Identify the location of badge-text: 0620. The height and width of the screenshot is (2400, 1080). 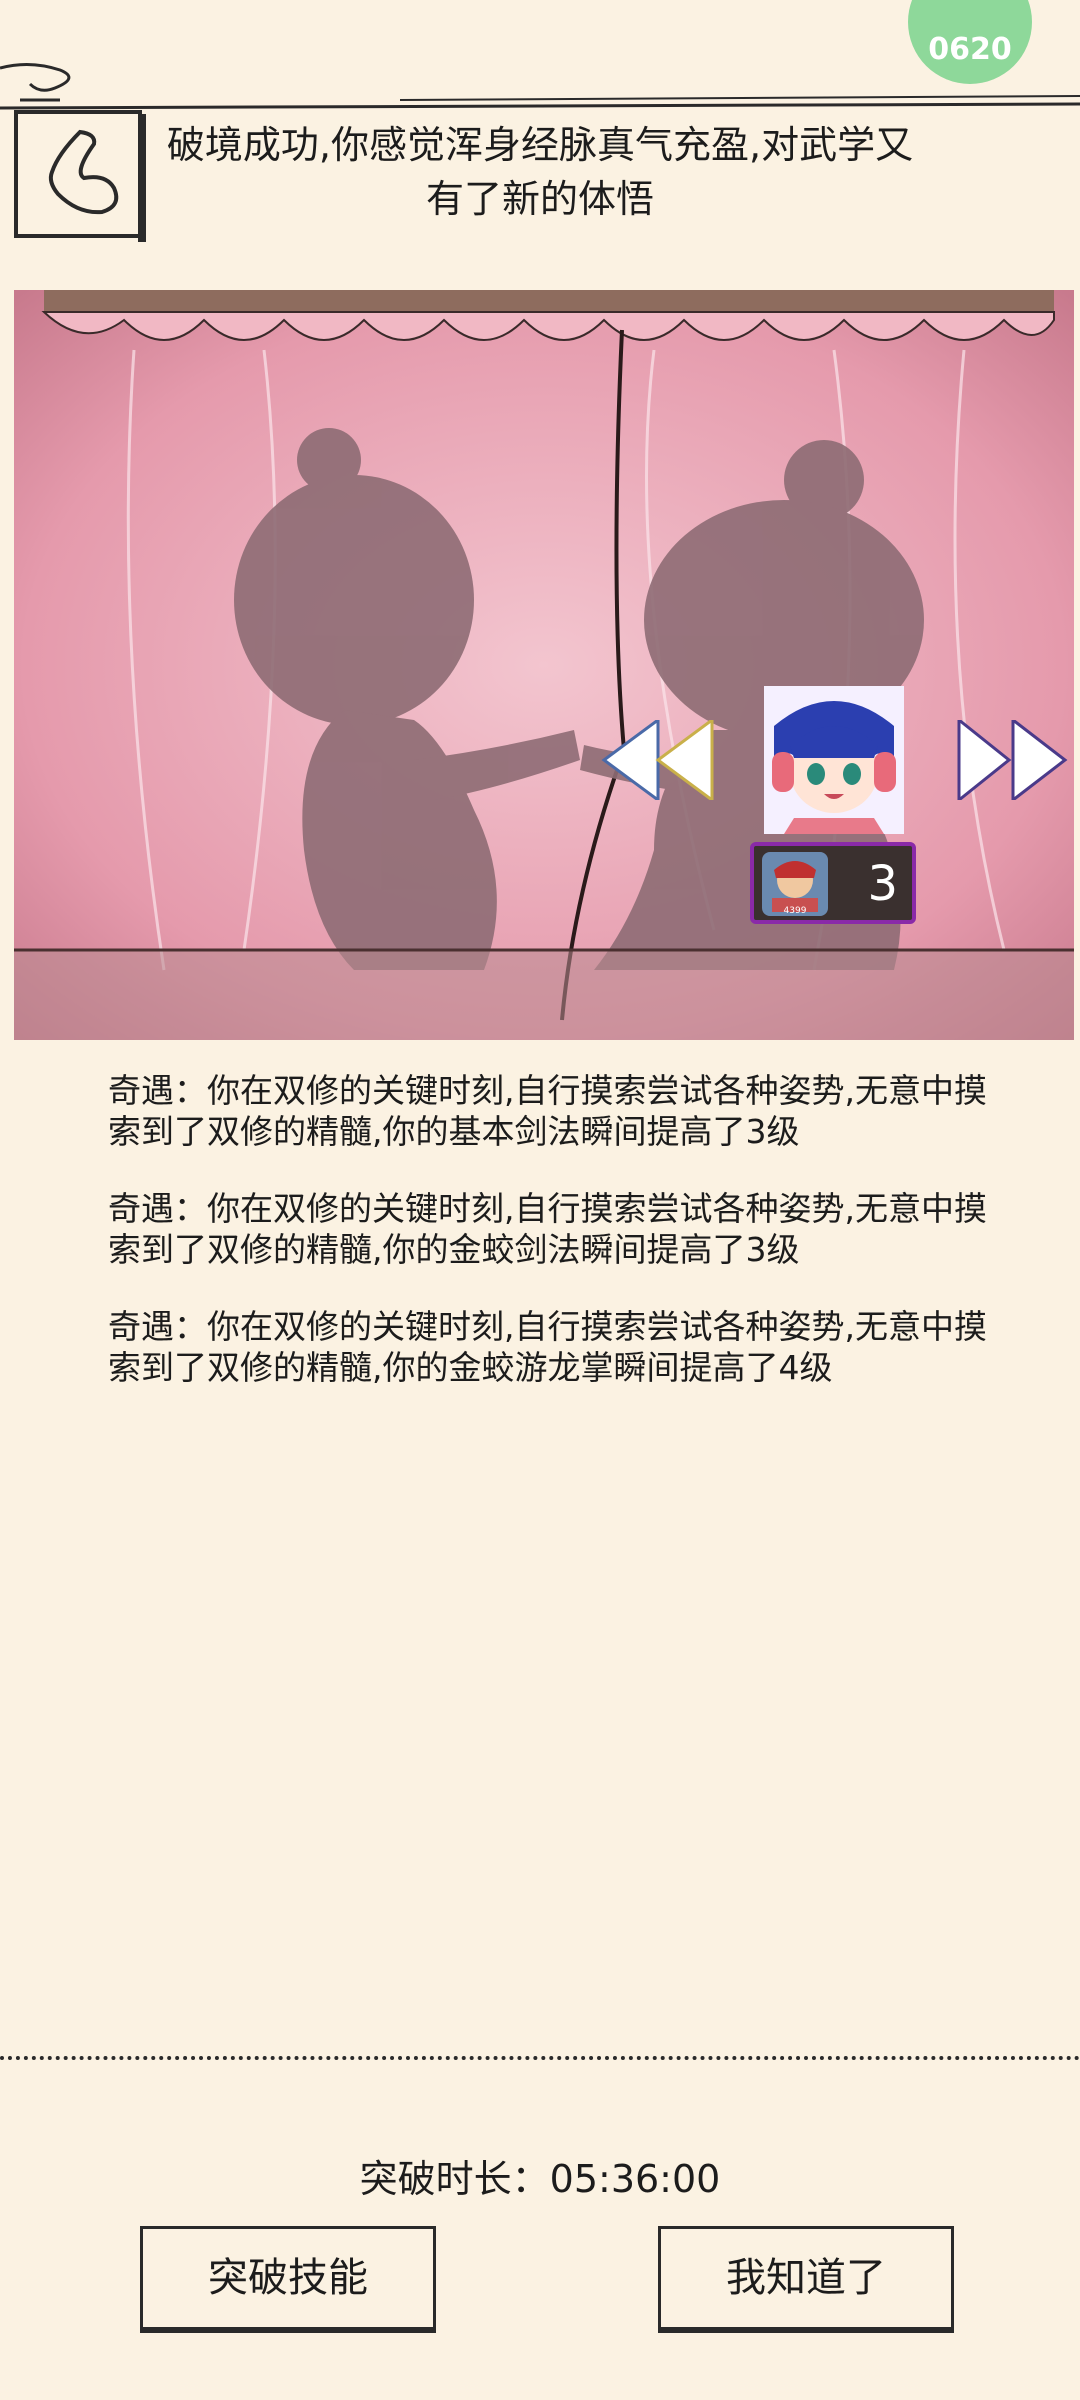
(970, 49).